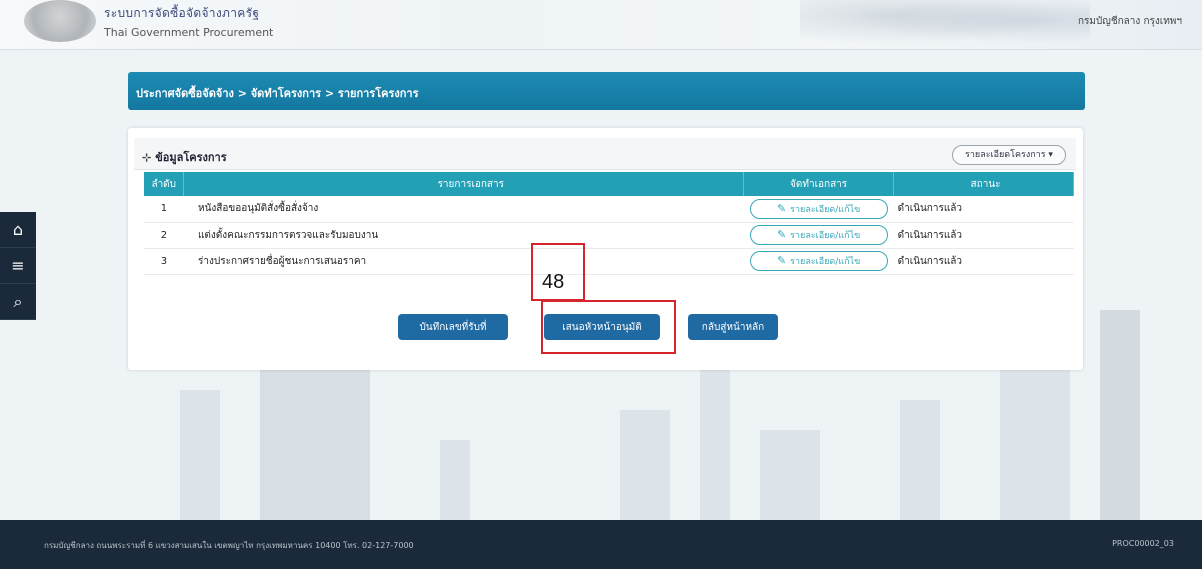  Describe the element at coordinates (147, 157) in the screenshot. I see `sitemap-icon: ⊹` at that location.